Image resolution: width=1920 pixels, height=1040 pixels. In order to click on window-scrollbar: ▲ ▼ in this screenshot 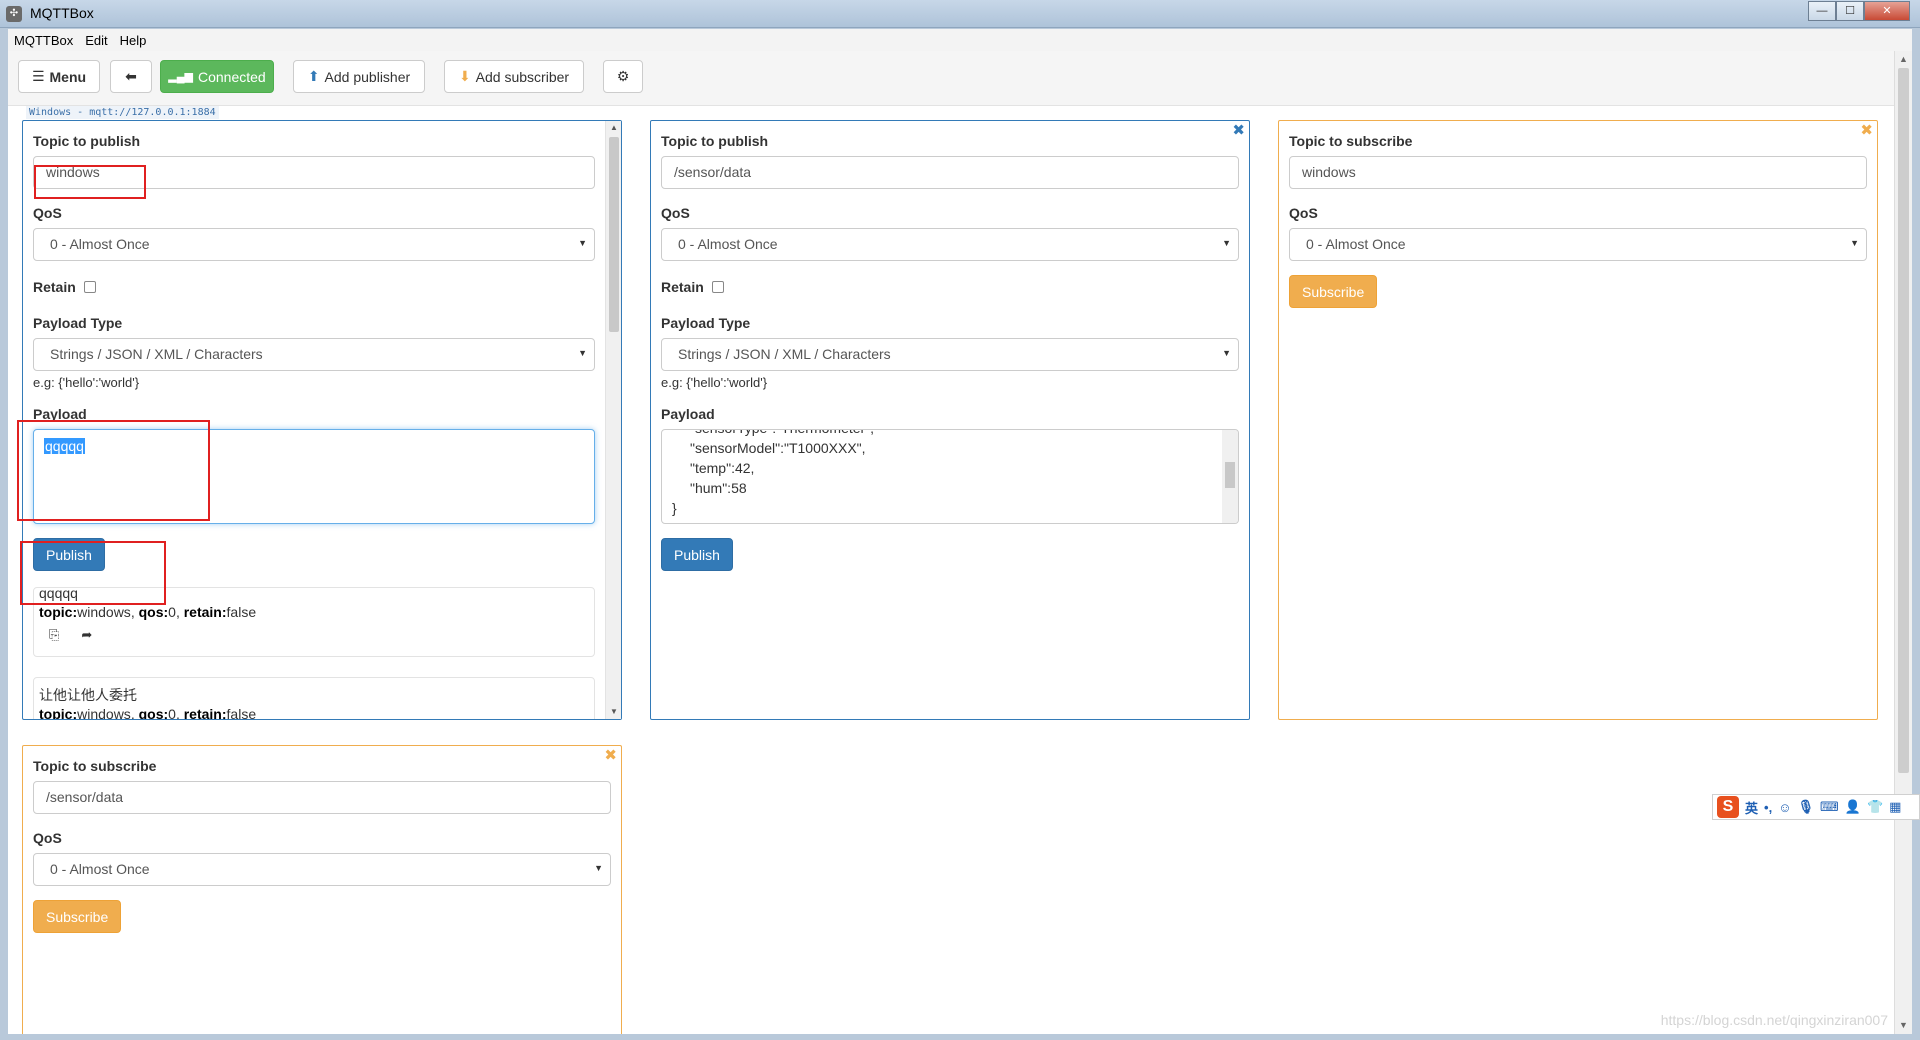, I will do `click(1903, 542)`.